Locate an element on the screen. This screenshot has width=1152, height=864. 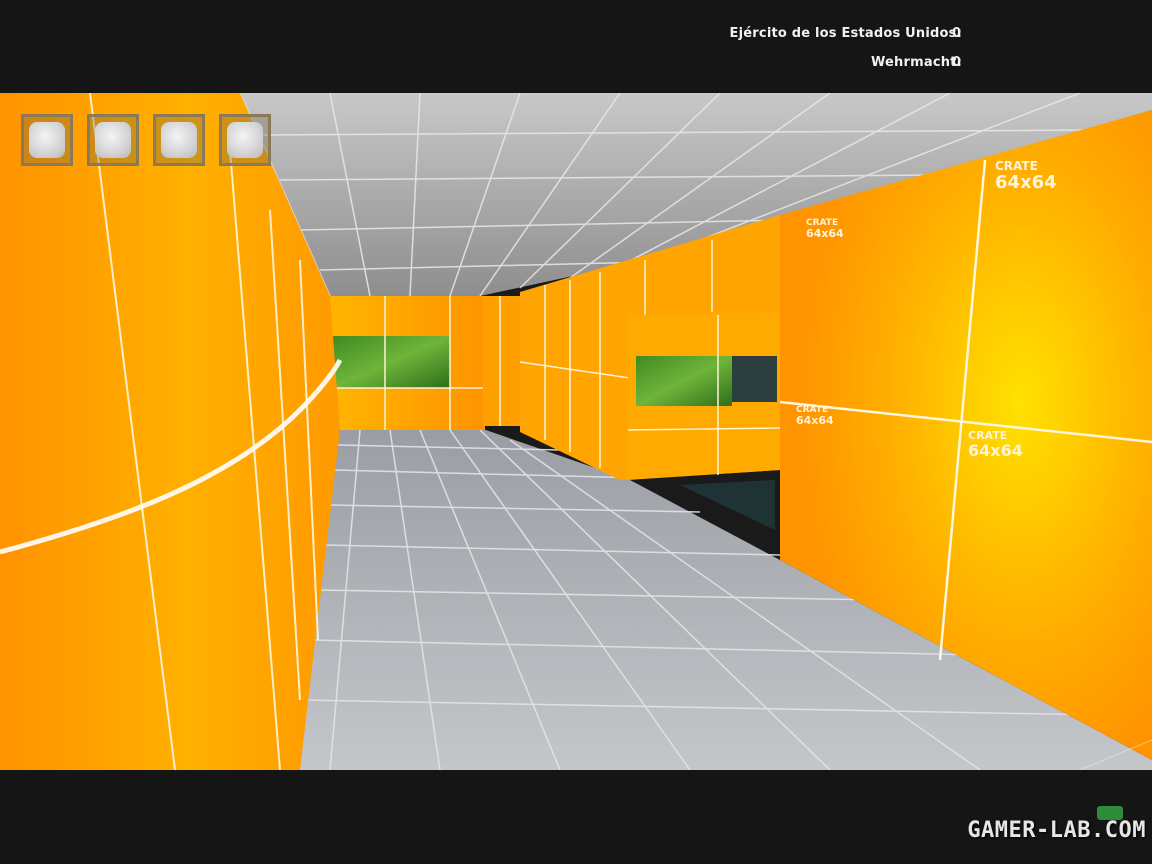
hud-top-bar is located at coordinates (576, 46).